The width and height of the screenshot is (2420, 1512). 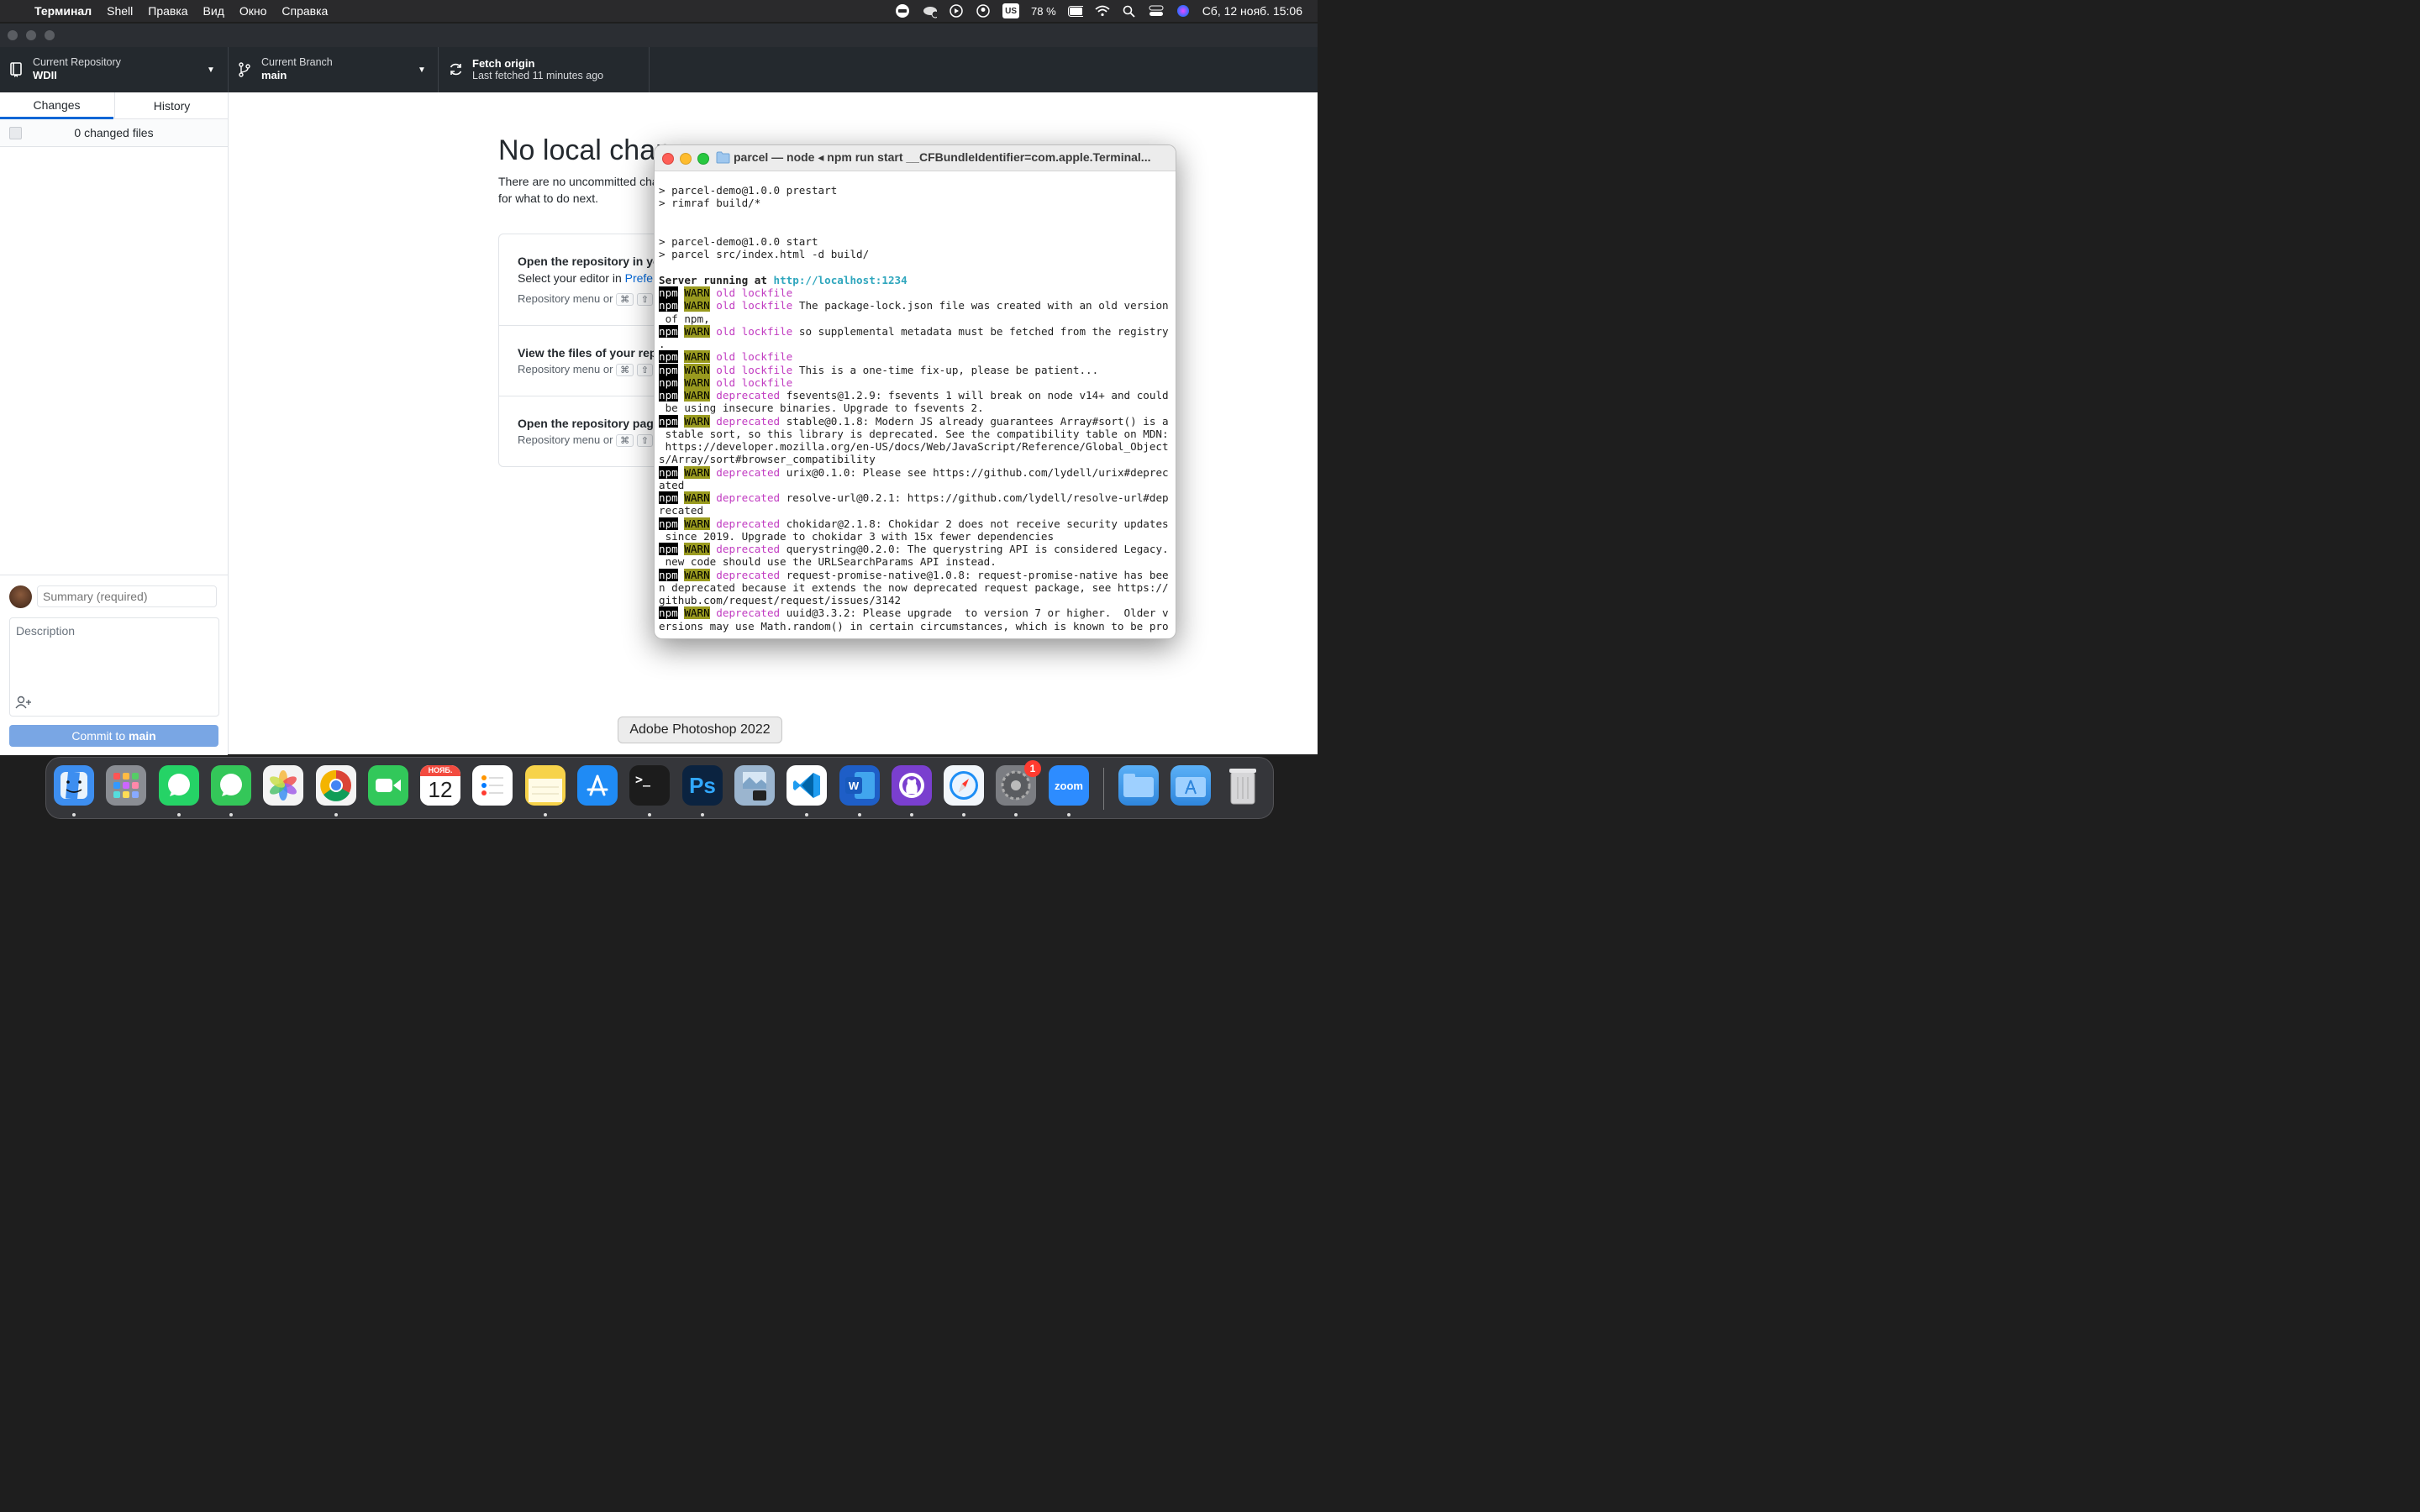 What do you see at coordinates (589, 423) in the screenshot?
I see `card-title: Open the repository page` at bounding box center [589, 423].